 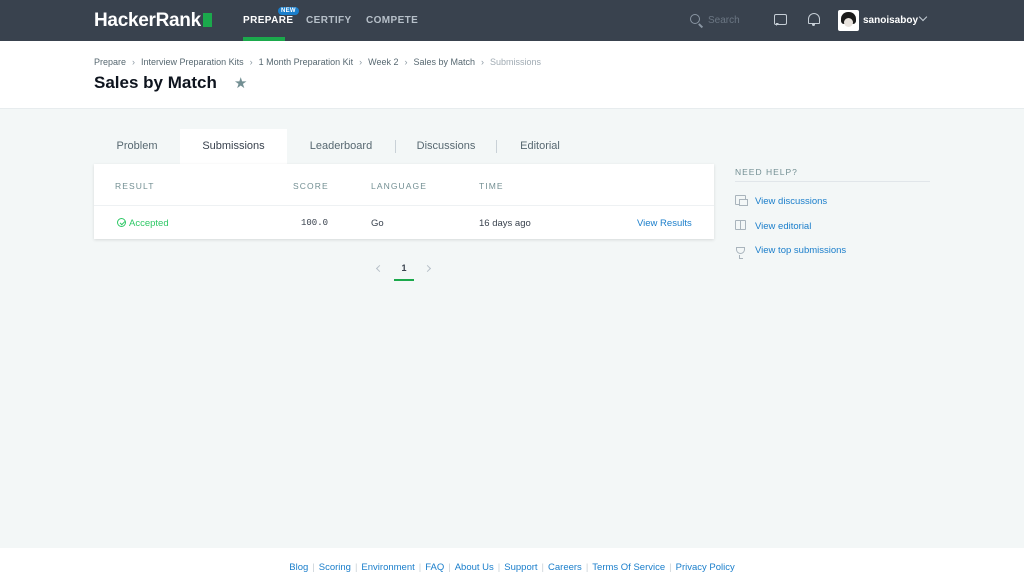 What do you see at coordinates (110, 62) in the screenshot?
I see `breadcrumb-prepare: Prepare` at bounding box center [110, 62].